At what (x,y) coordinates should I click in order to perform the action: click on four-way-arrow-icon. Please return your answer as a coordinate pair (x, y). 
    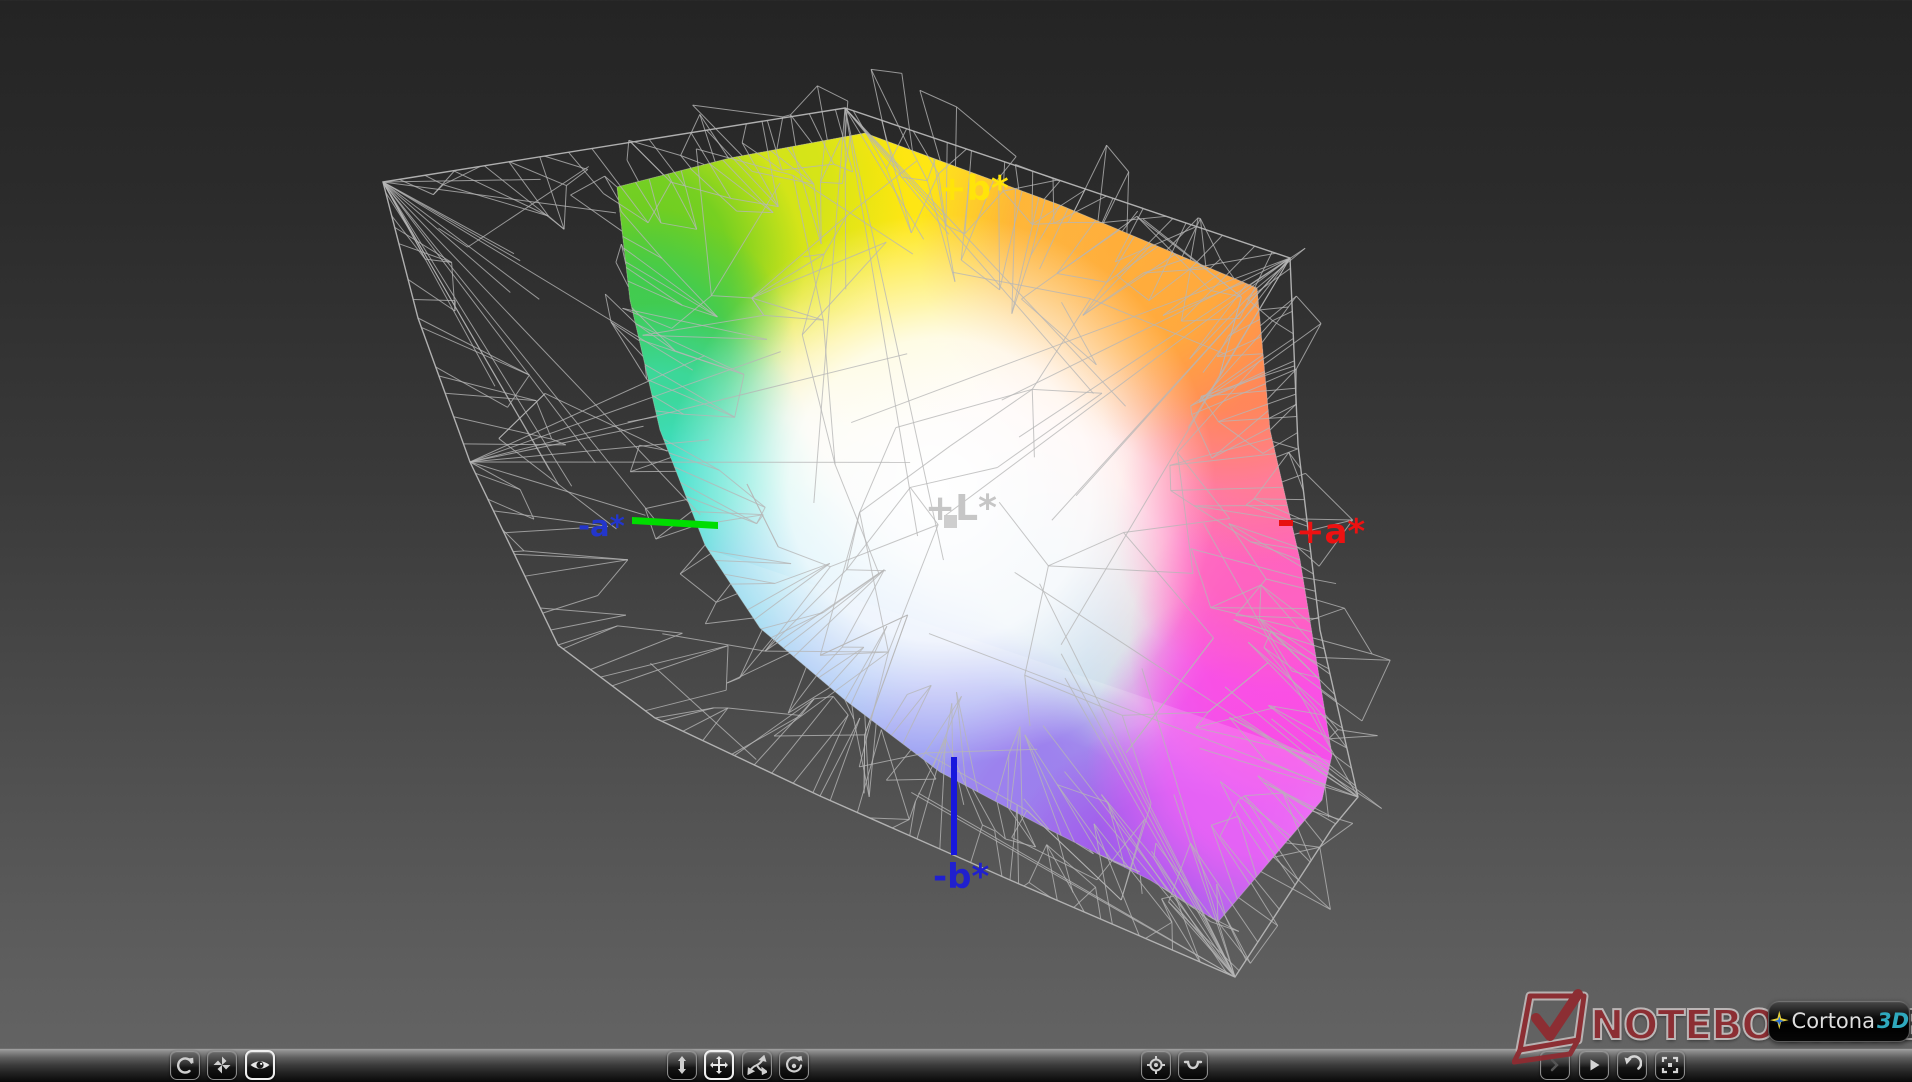
    Looking at the image, I should click on (719, 1065).